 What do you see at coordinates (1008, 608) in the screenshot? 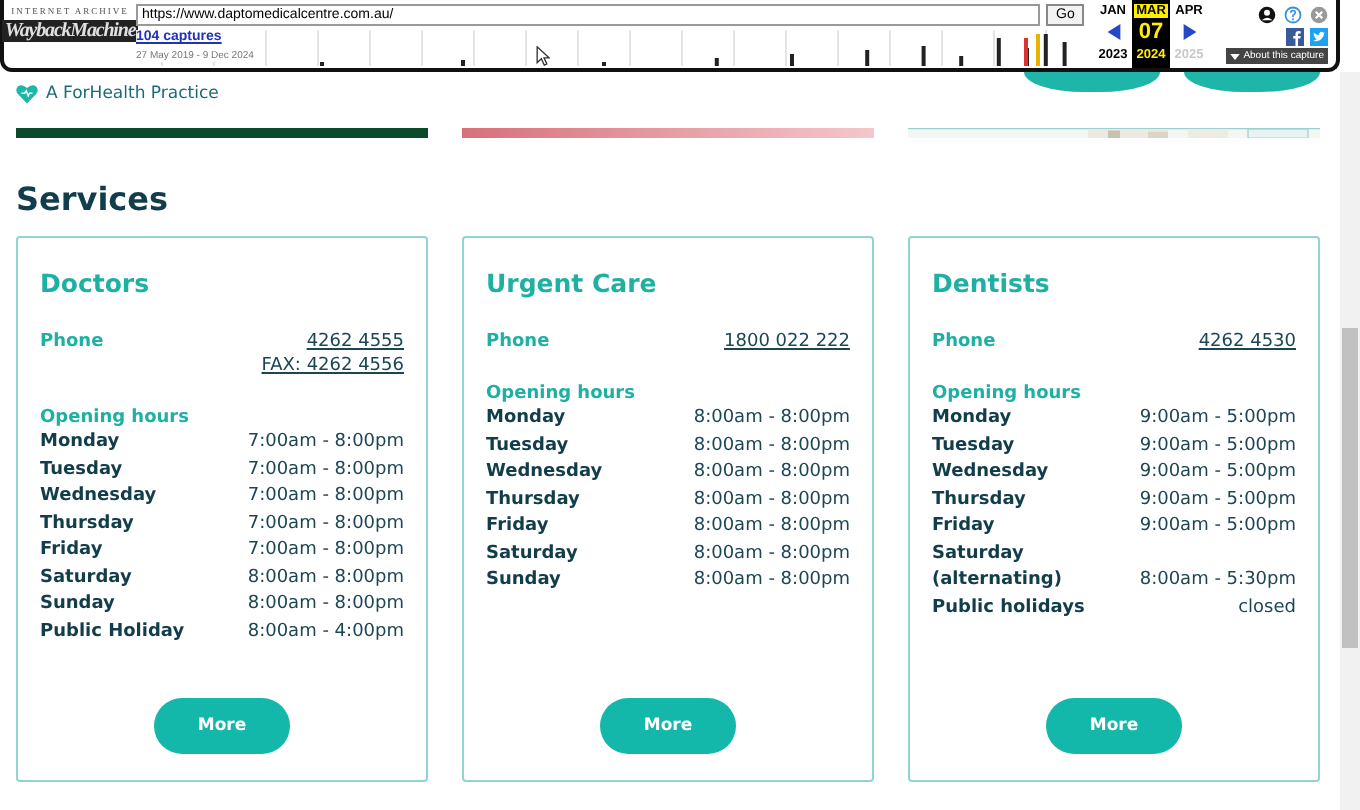
I see `day-name: Public holidays` at bounding box center [1008, 608].